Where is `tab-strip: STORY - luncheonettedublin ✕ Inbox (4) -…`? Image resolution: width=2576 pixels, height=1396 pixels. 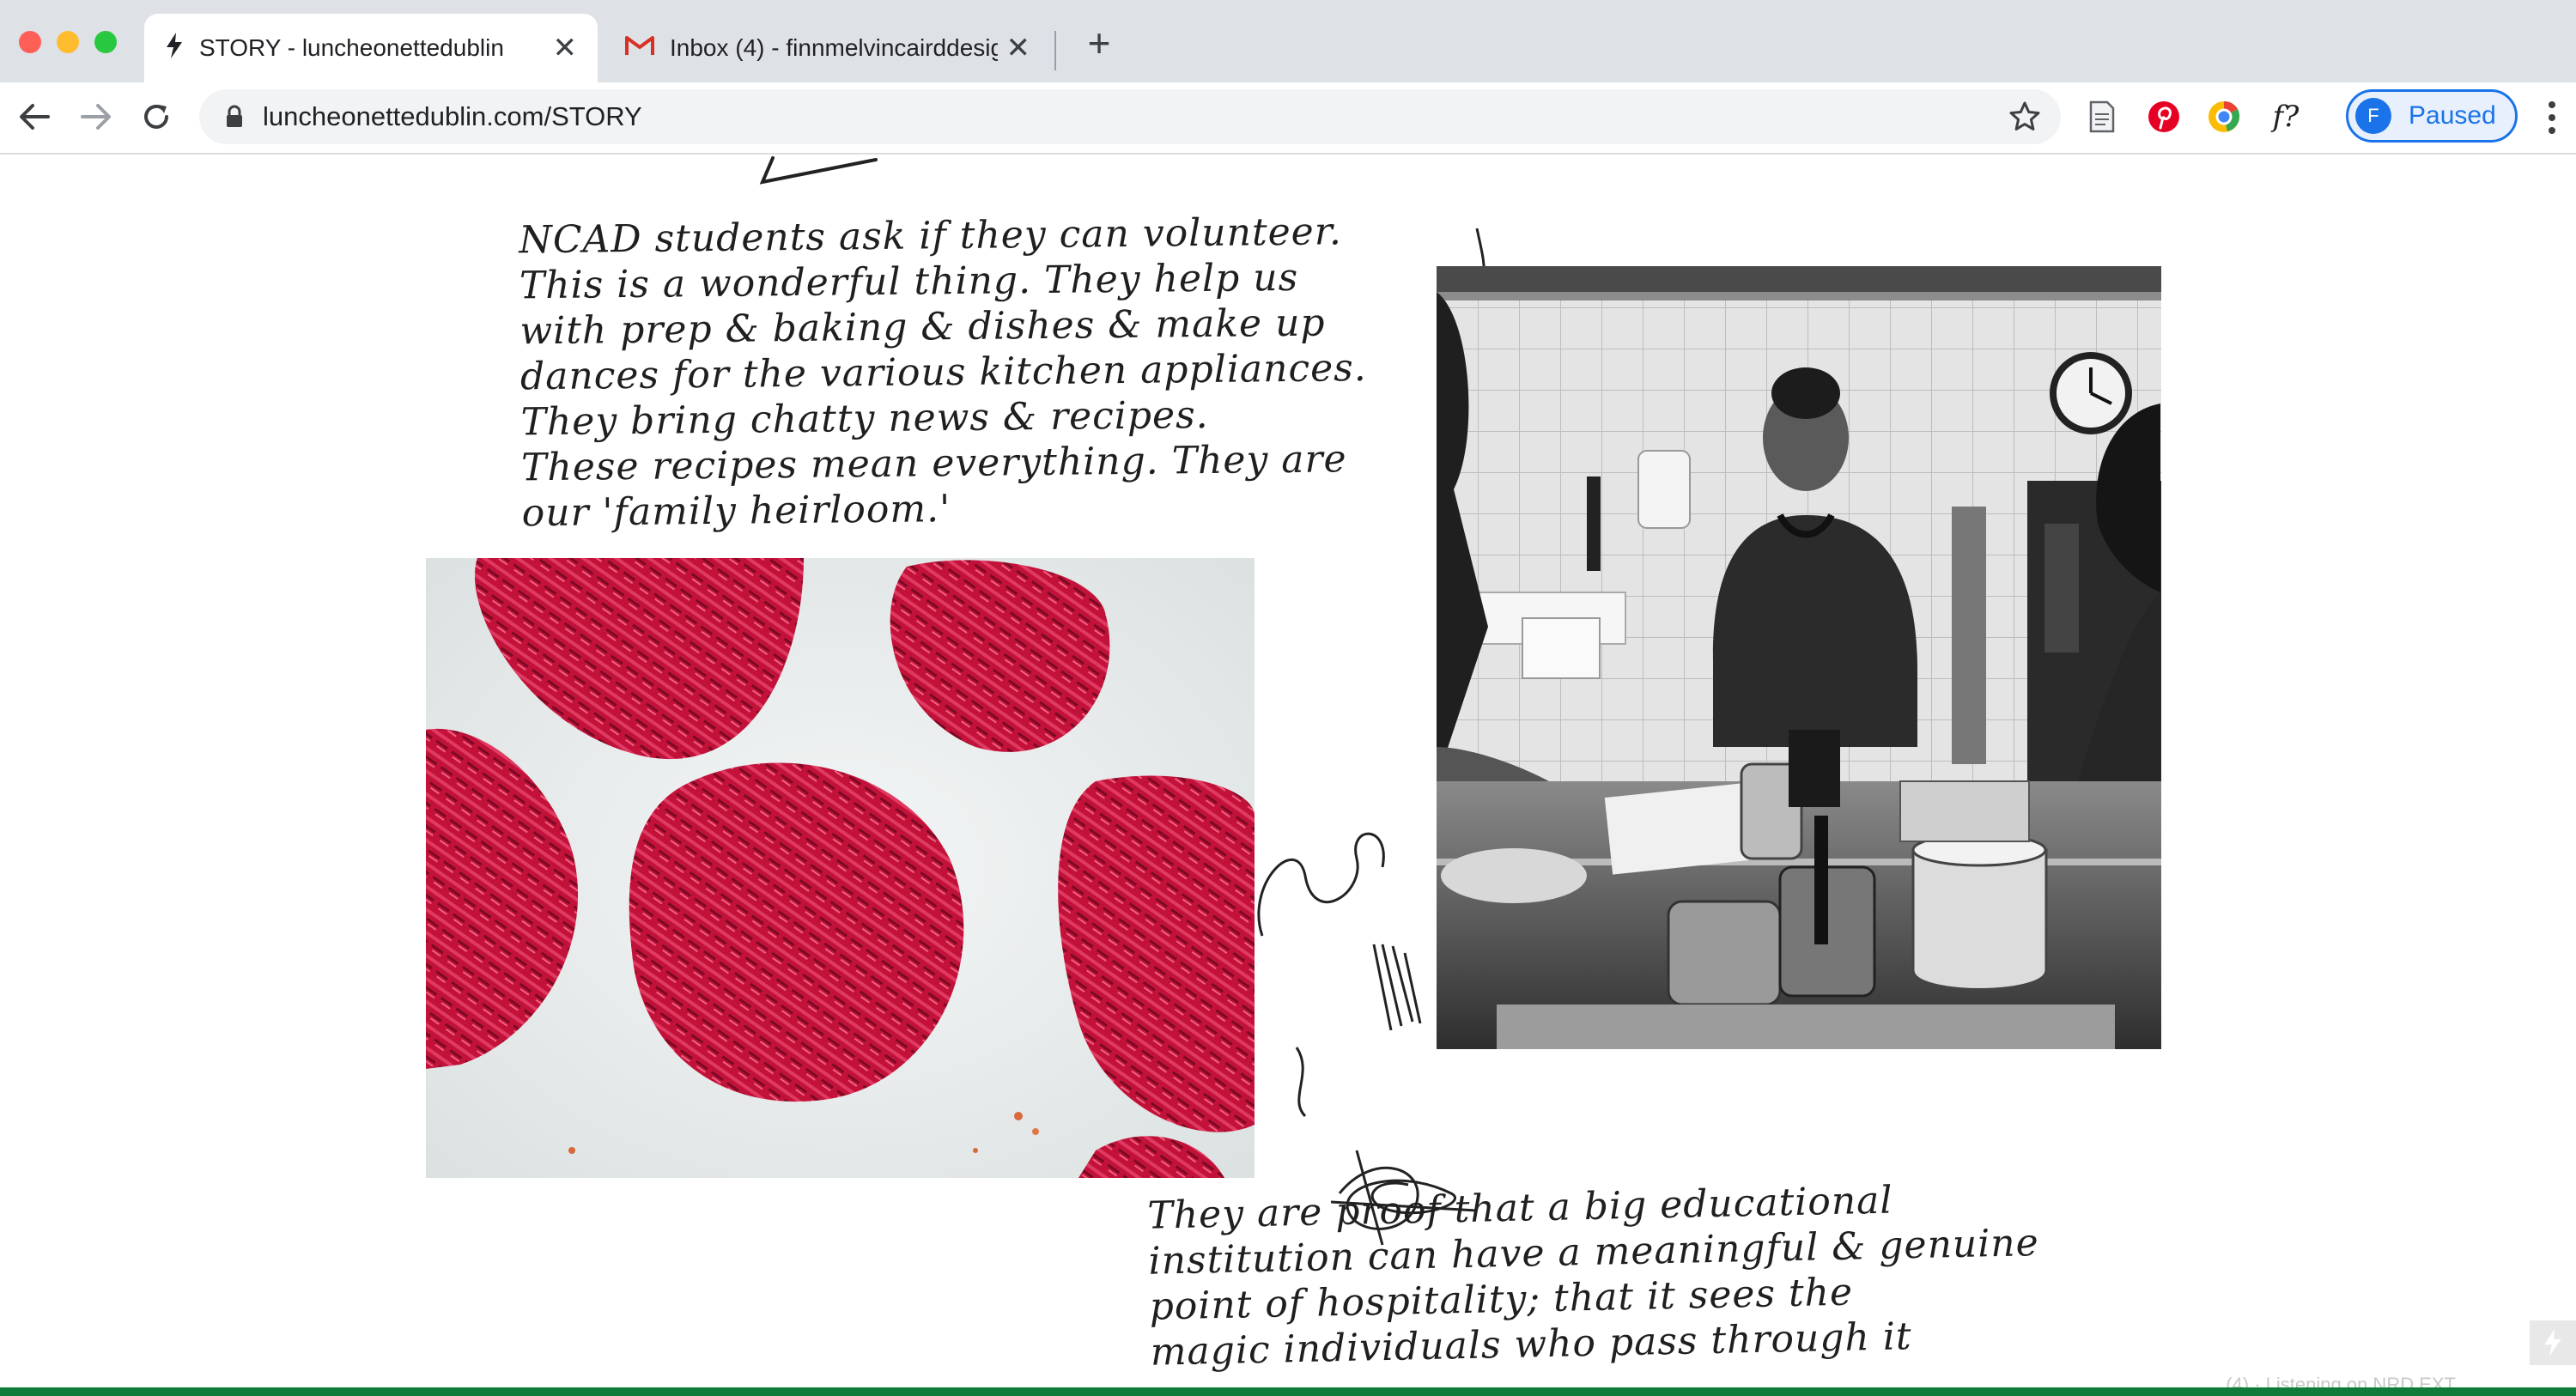
tab-strip: STORY - luncheonettedublin ✕ Inbox (4) -… is located at coordinates (1288, 41).